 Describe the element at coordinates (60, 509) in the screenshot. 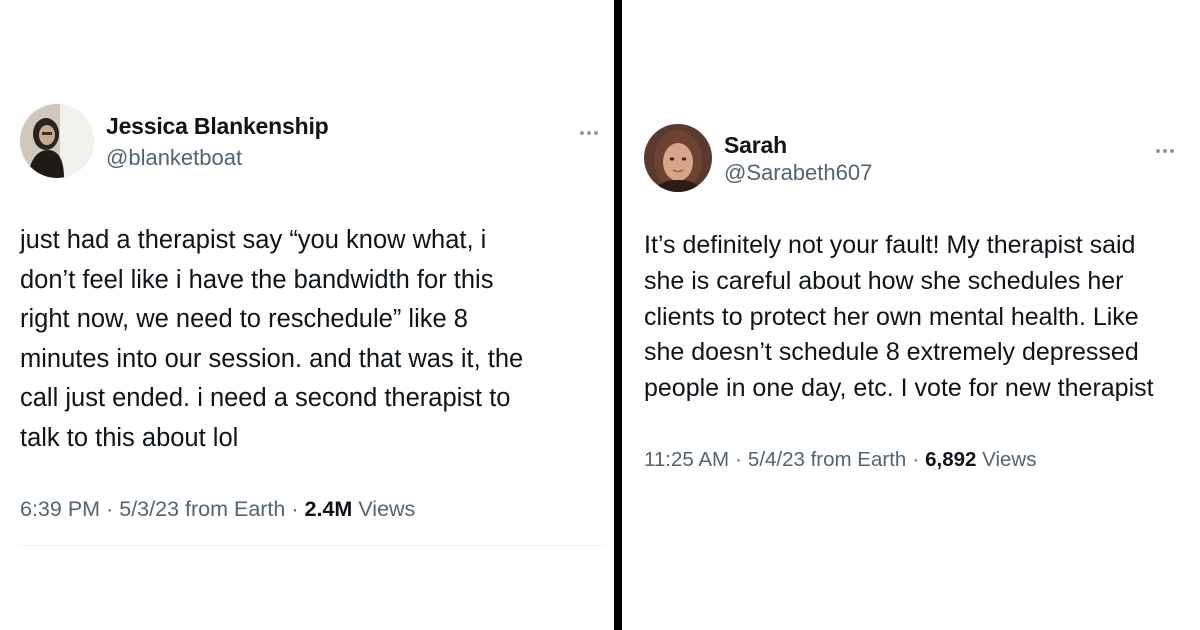

I see `tweet-time: 6:39 PM` at that location.